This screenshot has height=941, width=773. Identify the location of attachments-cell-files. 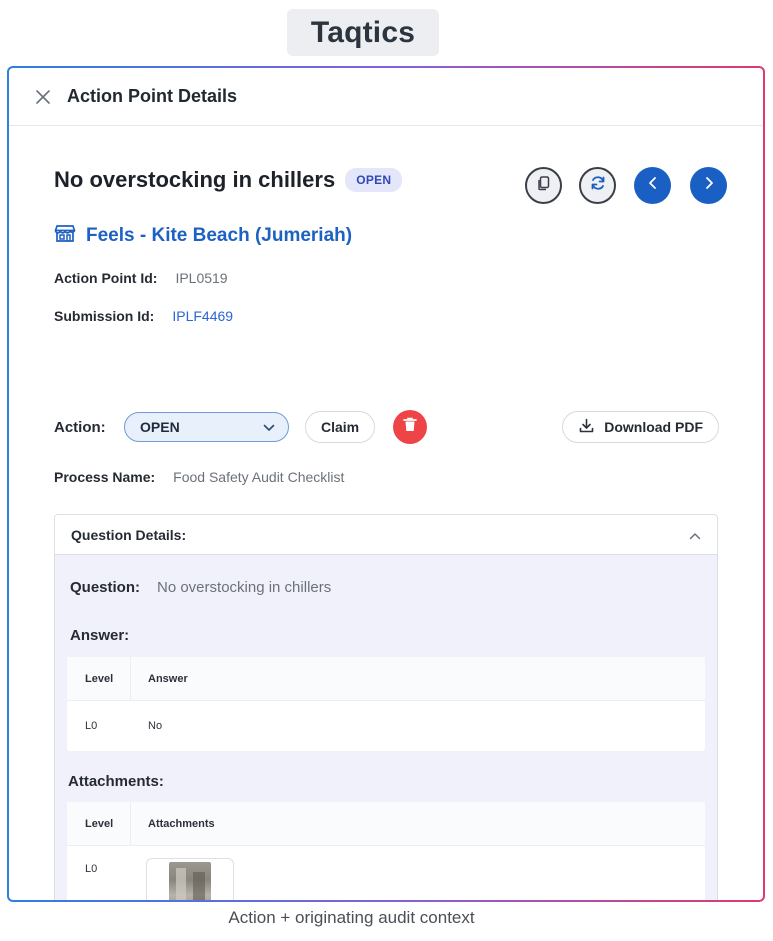
(182, 879).